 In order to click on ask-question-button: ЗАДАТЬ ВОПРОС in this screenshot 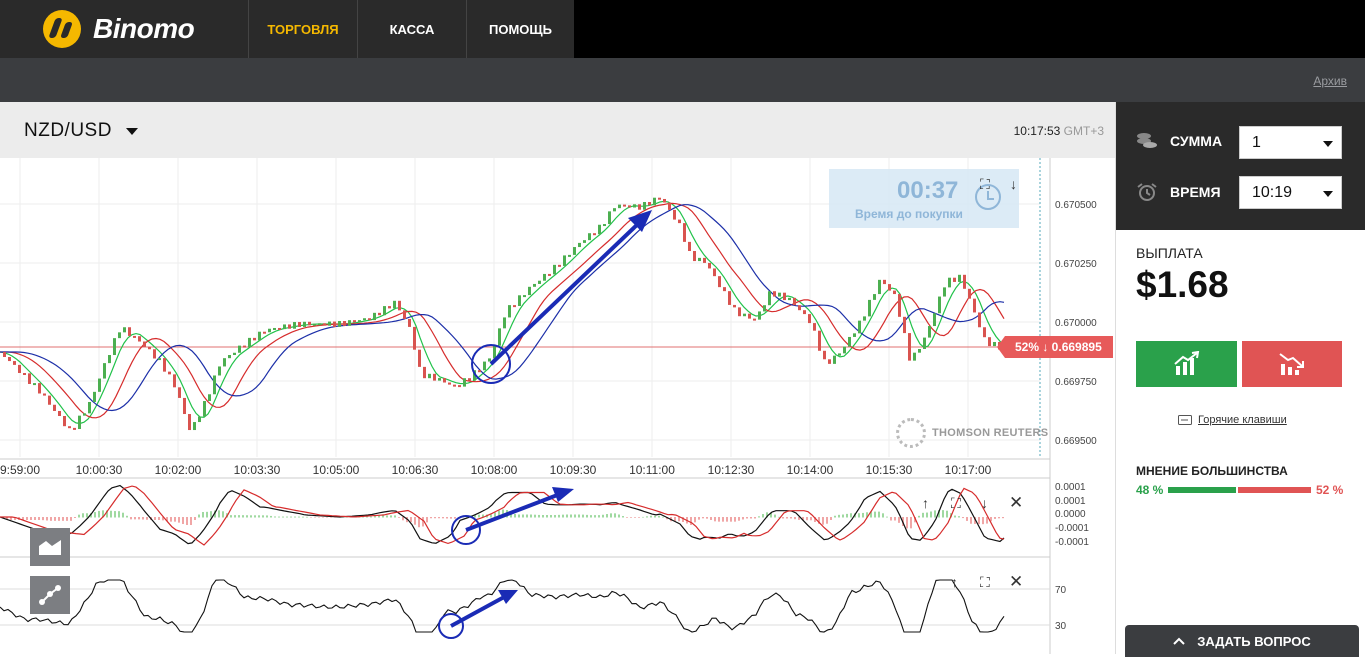, I will do `click(1242, 641)`.